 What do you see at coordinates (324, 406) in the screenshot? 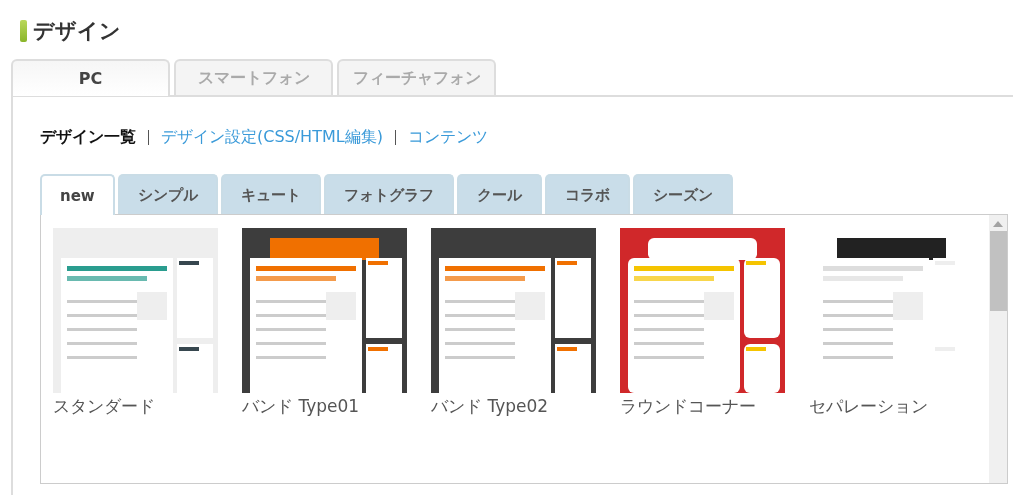
I see `design-name: バンド Type01` at bounding box center [324, 406].